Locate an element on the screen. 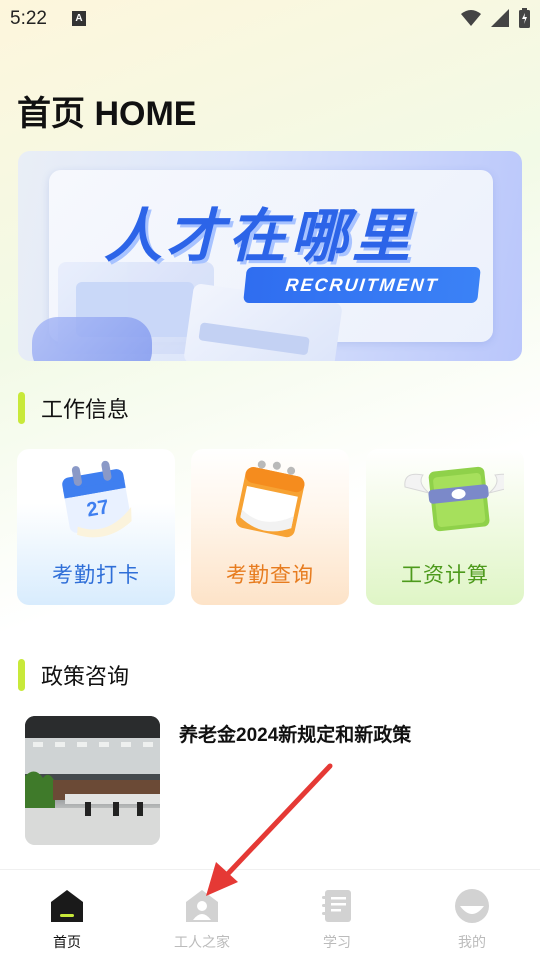  banner-headline: 人才在哪里 is located at coordinates (259, 236).